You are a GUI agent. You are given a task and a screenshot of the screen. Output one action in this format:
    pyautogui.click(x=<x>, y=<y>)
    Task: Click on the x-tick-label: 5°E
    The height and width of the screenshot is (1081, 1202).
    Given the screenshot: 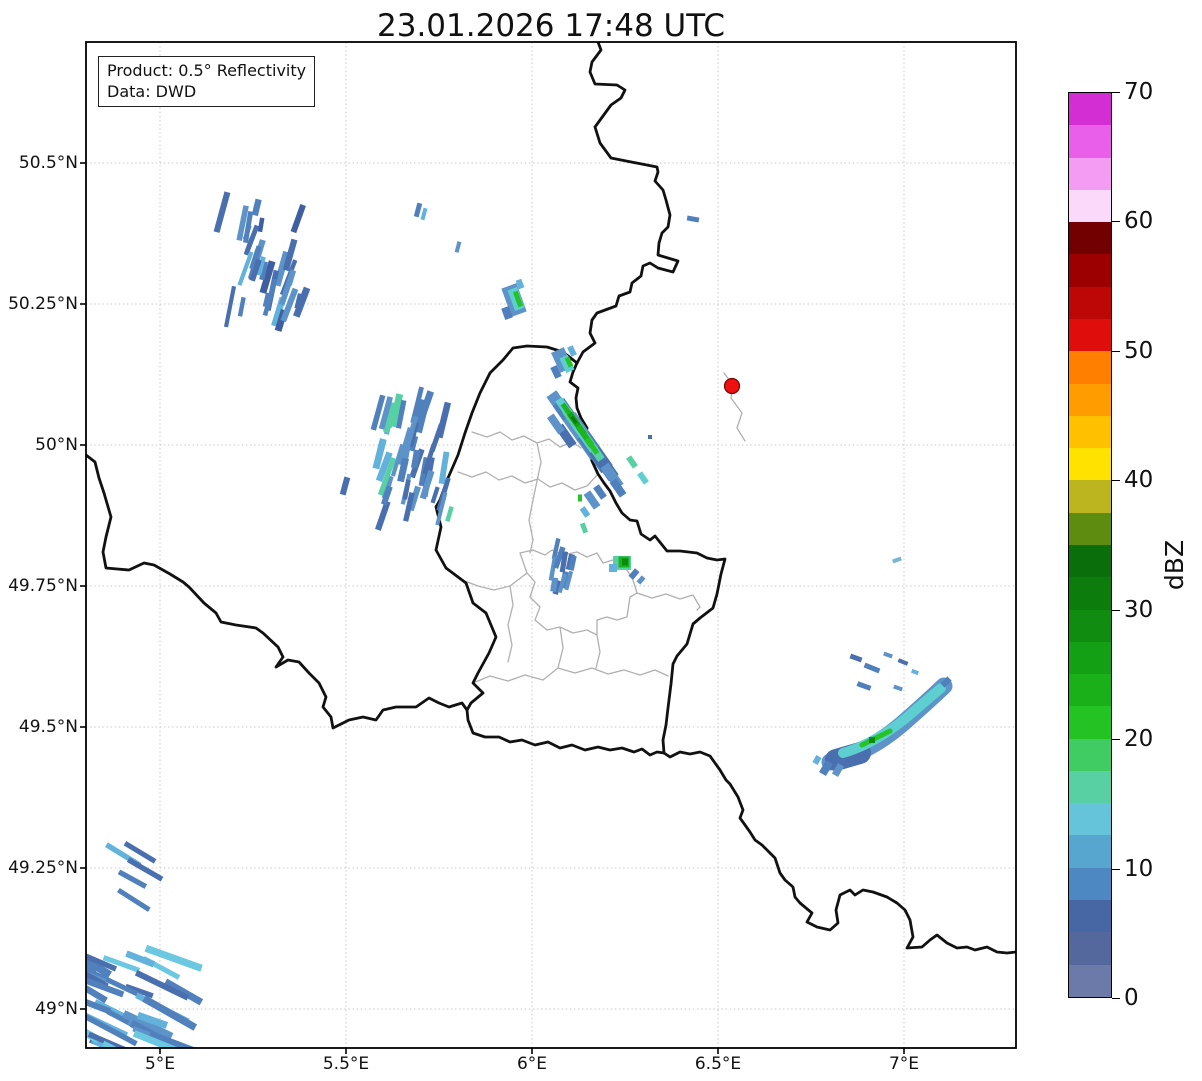 What is the action you would take?
    pyautogui.click(x=160, y=1064)
    